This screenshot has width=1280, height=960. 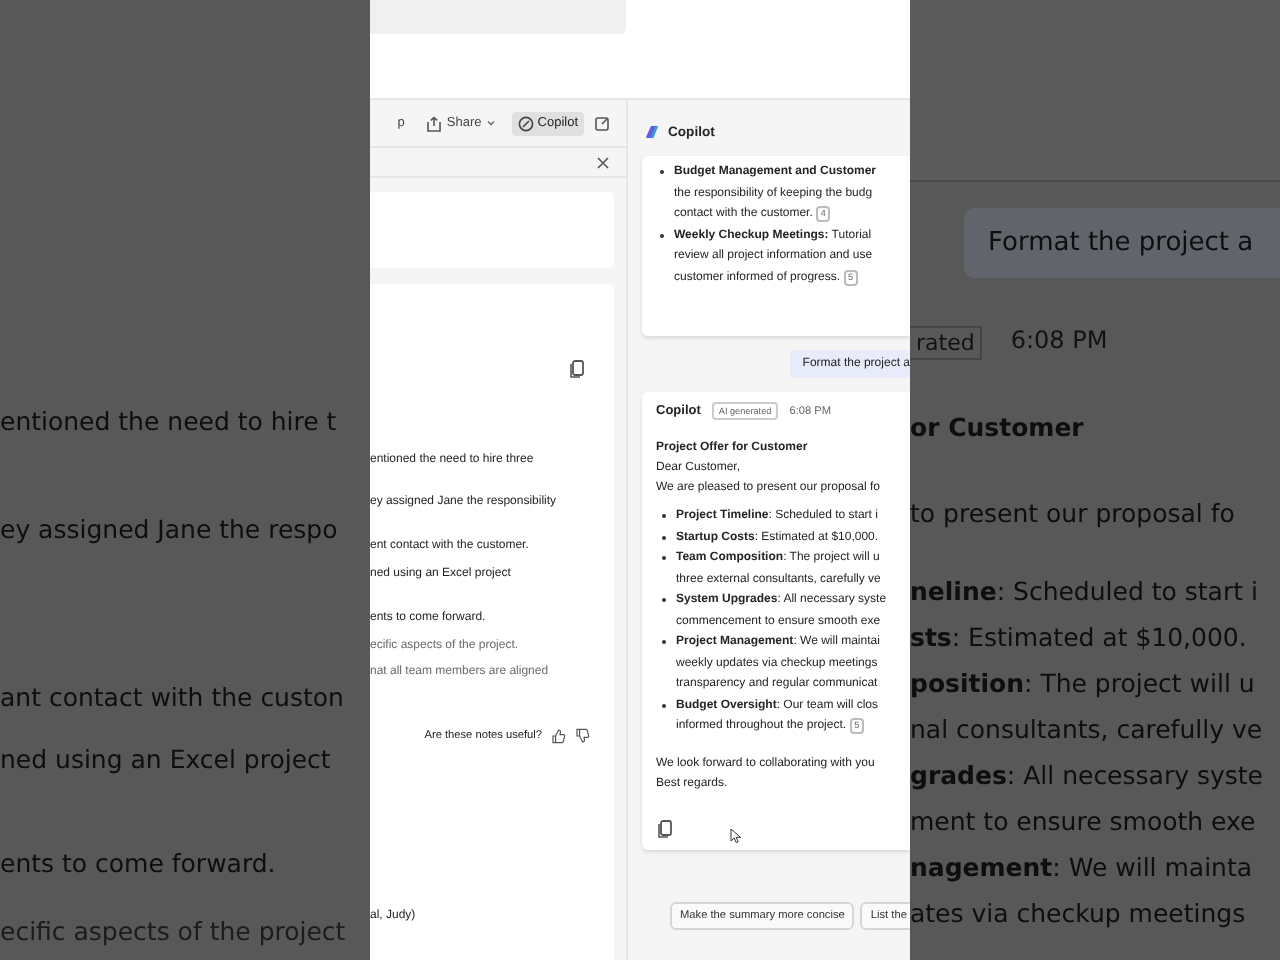 I want to click on blurred-text: nal consultants, carefully ve, so click(x=1087, y=730).